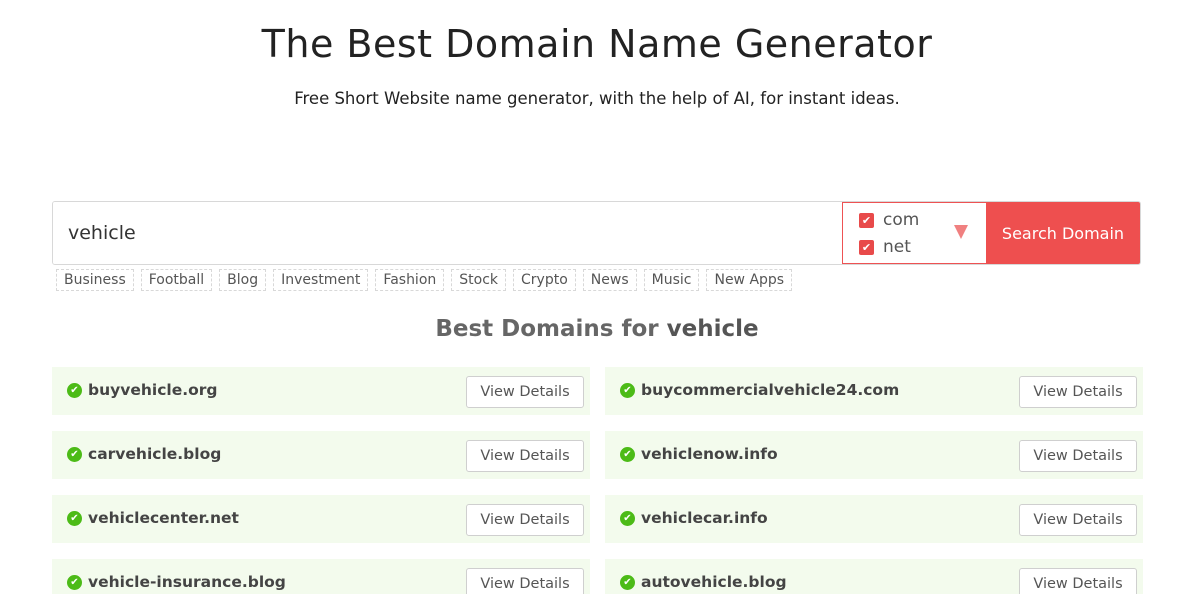 The width and height of the screenshot is (1194, 594). What do you see at coordinates (1063, 233) in the screenshot?
I see `search-domain-button: Search Domain` at bounding box center [1063, 233].